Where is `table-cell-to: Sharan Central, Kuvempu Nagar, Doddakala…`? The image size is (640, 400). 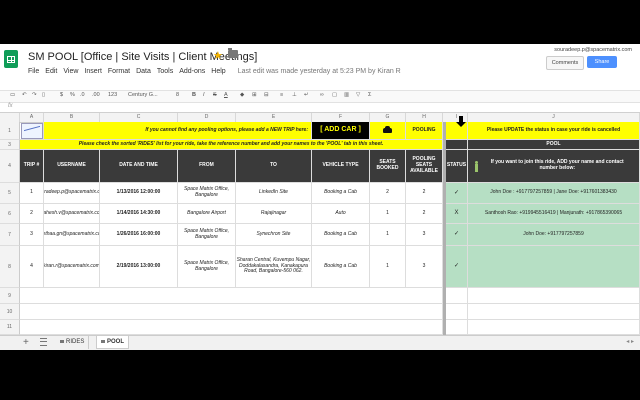 table-cell-to: Sharan Central, Kuvempu Nagar, Doddakala… is located at coordinates (274, 267).